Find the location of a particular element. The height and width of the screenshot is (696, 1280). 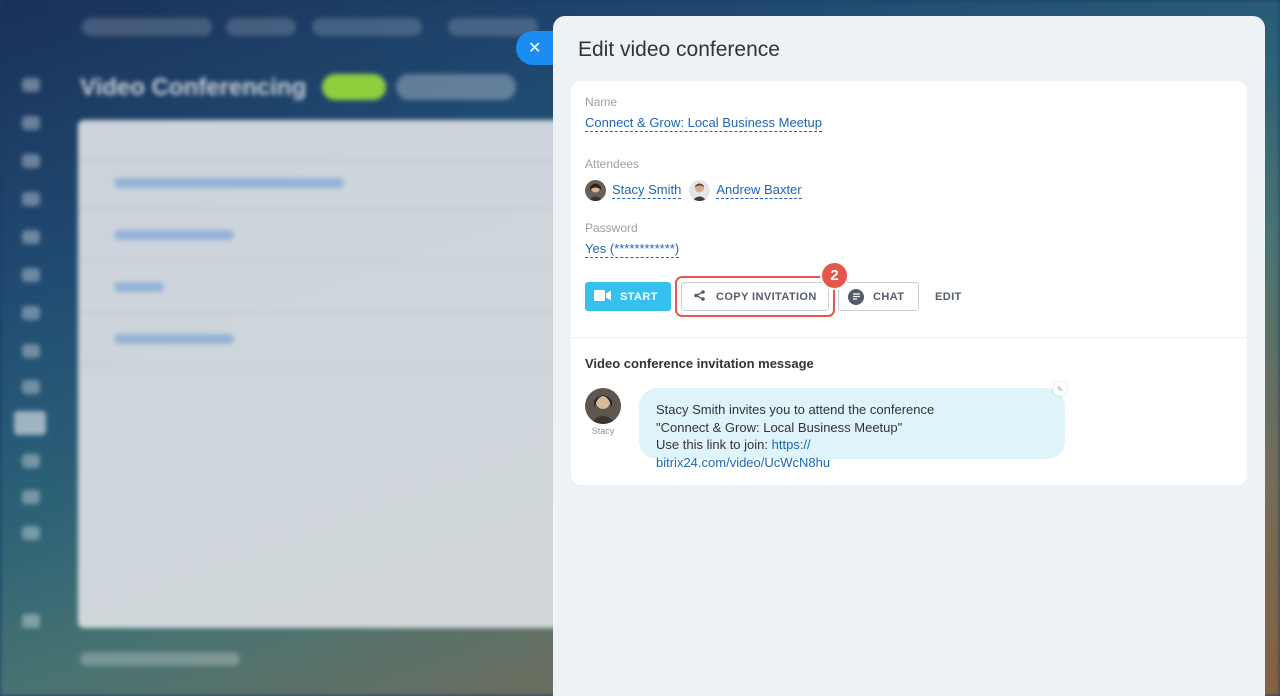

section-divider is located at coordinates (909, 337).